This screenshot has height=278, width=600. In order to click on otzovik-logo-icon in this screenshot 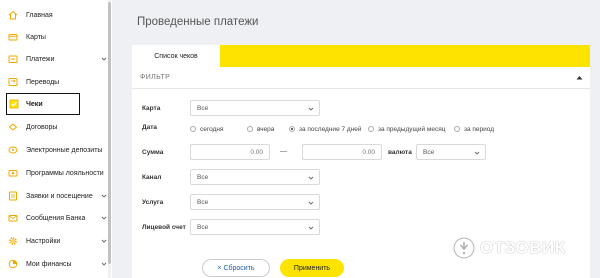, I will do `click(464, 248)`.